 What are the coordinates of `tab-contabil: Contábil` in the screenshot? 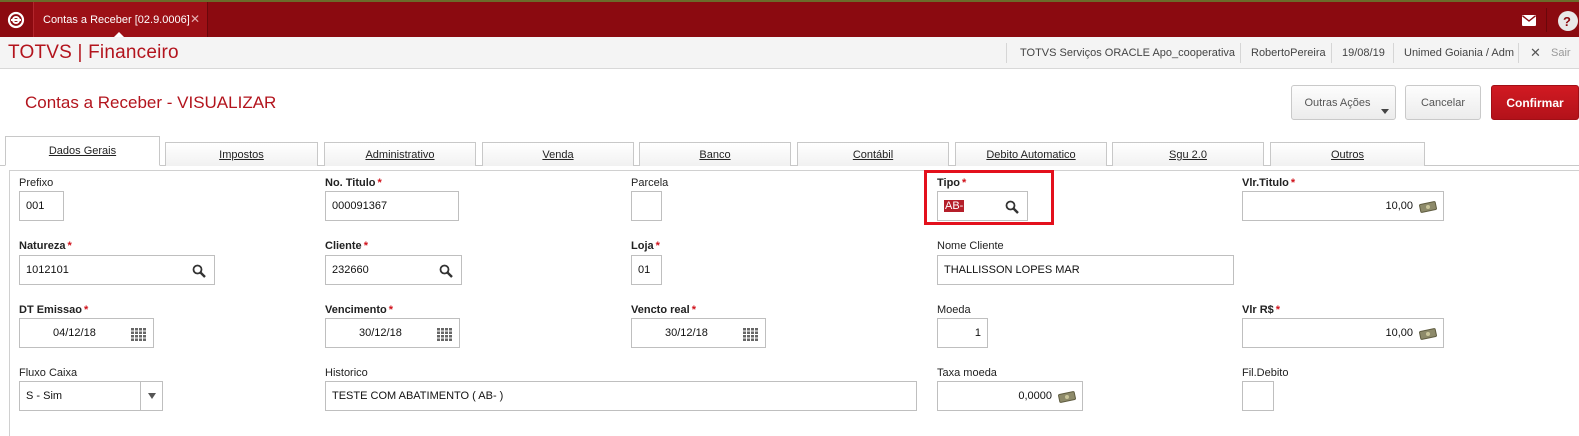 It's located at (873, 154).